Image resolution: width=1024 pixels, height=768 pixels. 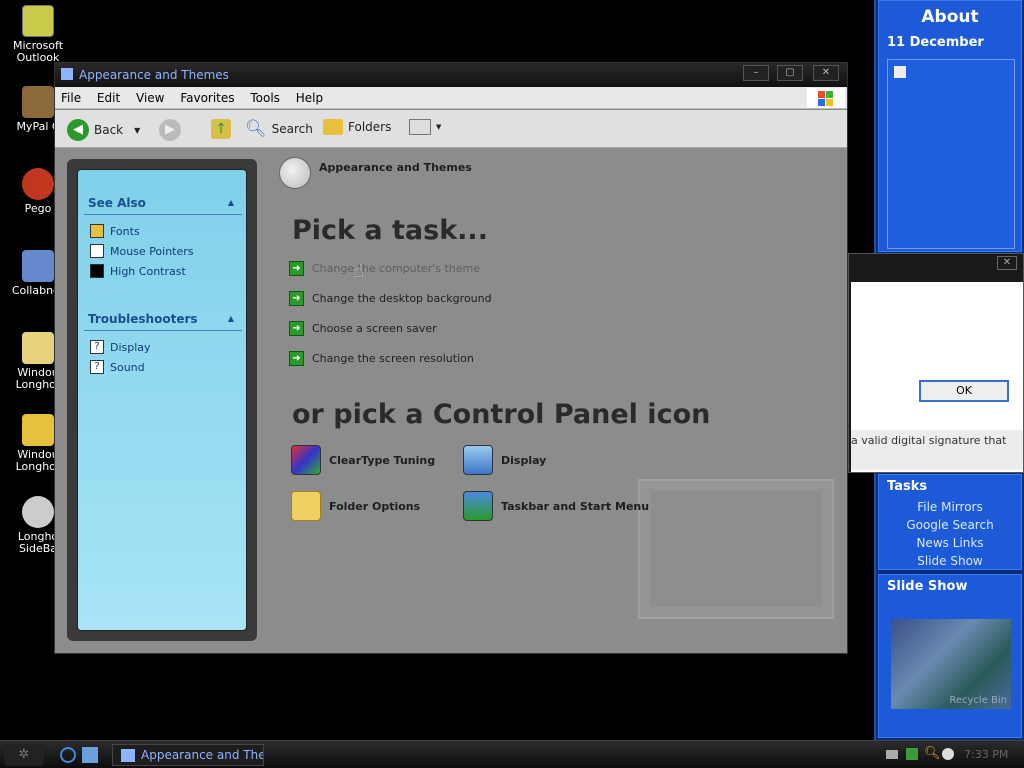 What do you see at coordinates (937, 450) in the screenshot?
I see `dialog-message: a valid digital signature that` at bounding box center [937, 450].